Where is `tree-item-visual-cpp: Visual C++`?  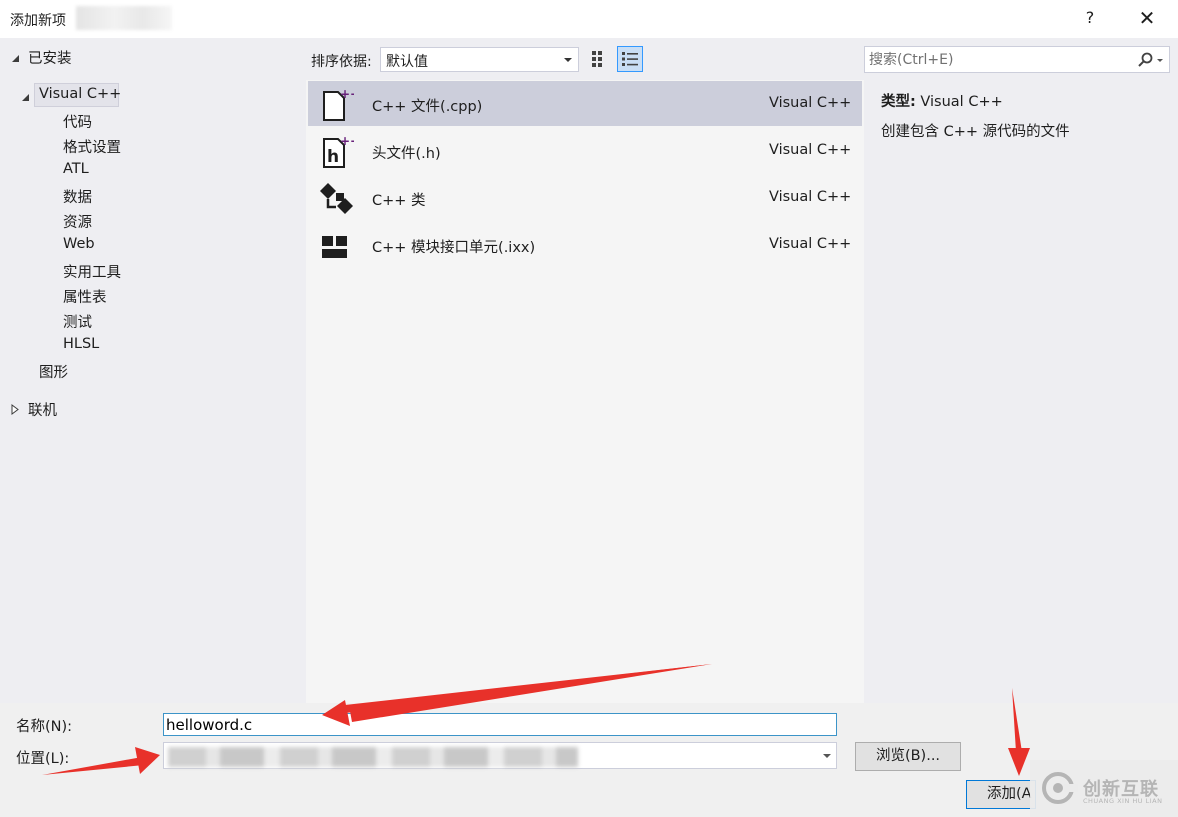 tree-item-visual-cpp: Visual C++ is located at coordinates (80, 94).